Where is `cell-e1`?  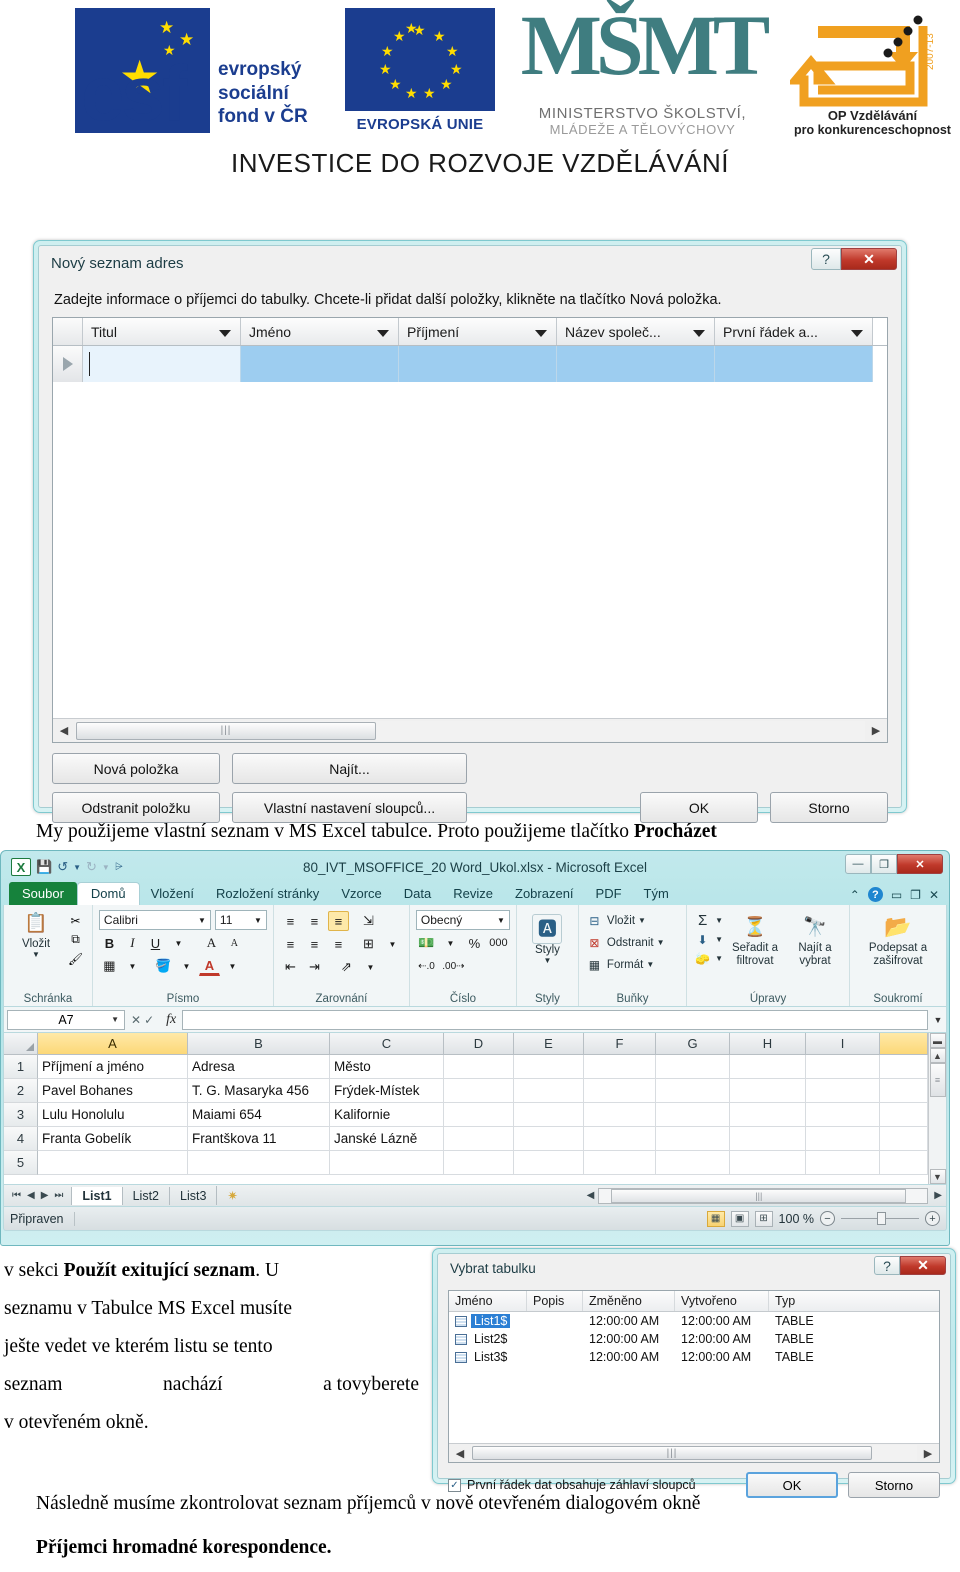
cell-e1 is located at coordinates (549, 1067).